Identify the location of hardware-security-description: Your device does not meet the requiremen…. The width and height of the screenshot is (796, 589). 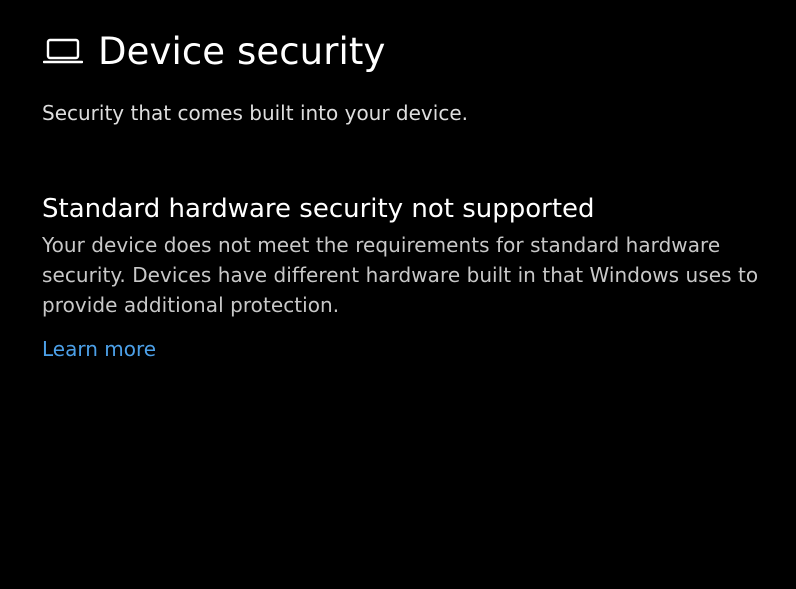
(400, 275).